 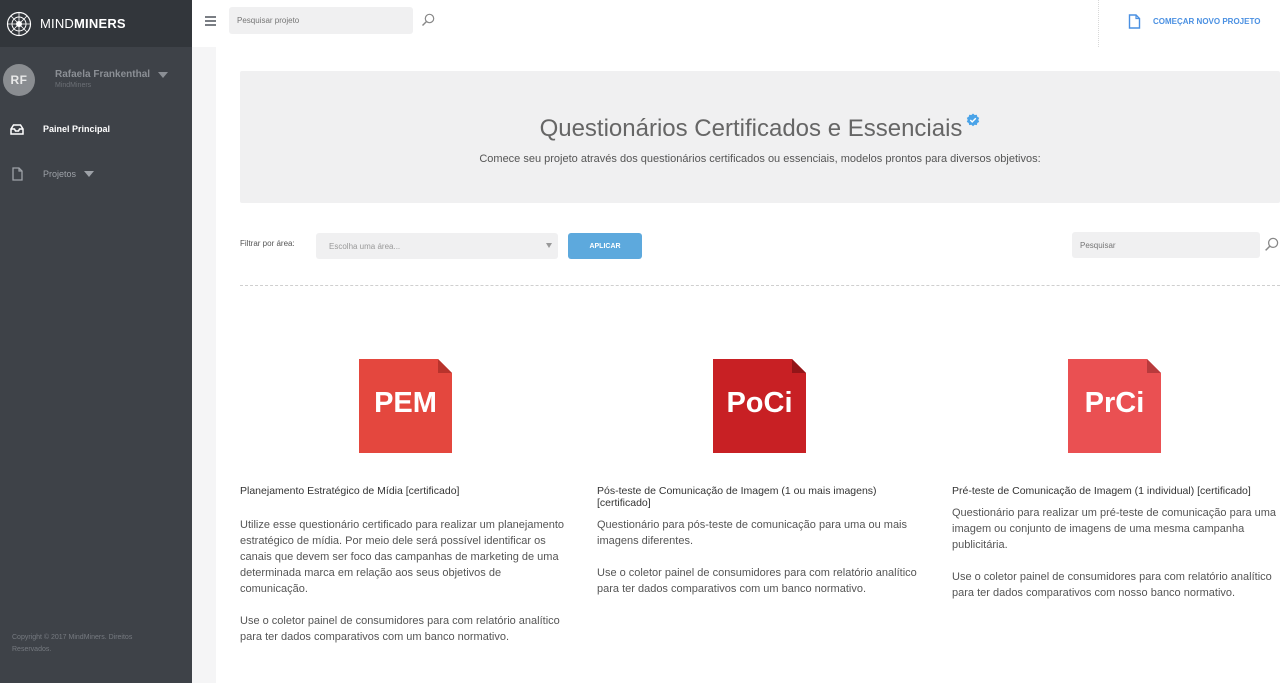 I want to click on filter-label: Filtrar por área:, so click(x=267, y=243).